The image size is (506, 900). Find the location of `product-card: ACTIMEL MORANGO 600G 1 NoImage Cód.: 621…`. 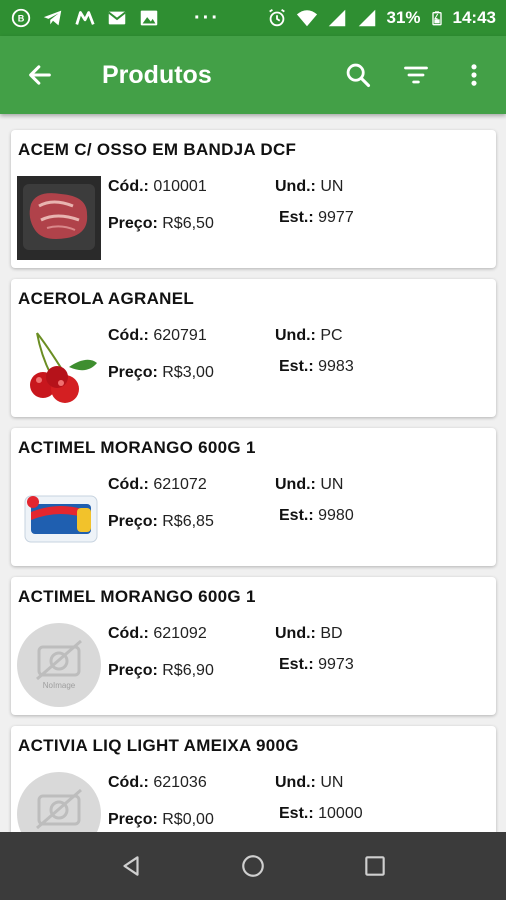

product-card: ACTIMEL MORANGO 600G 1 NoImage Cód.: 621… is located at coordinates (253, 646).